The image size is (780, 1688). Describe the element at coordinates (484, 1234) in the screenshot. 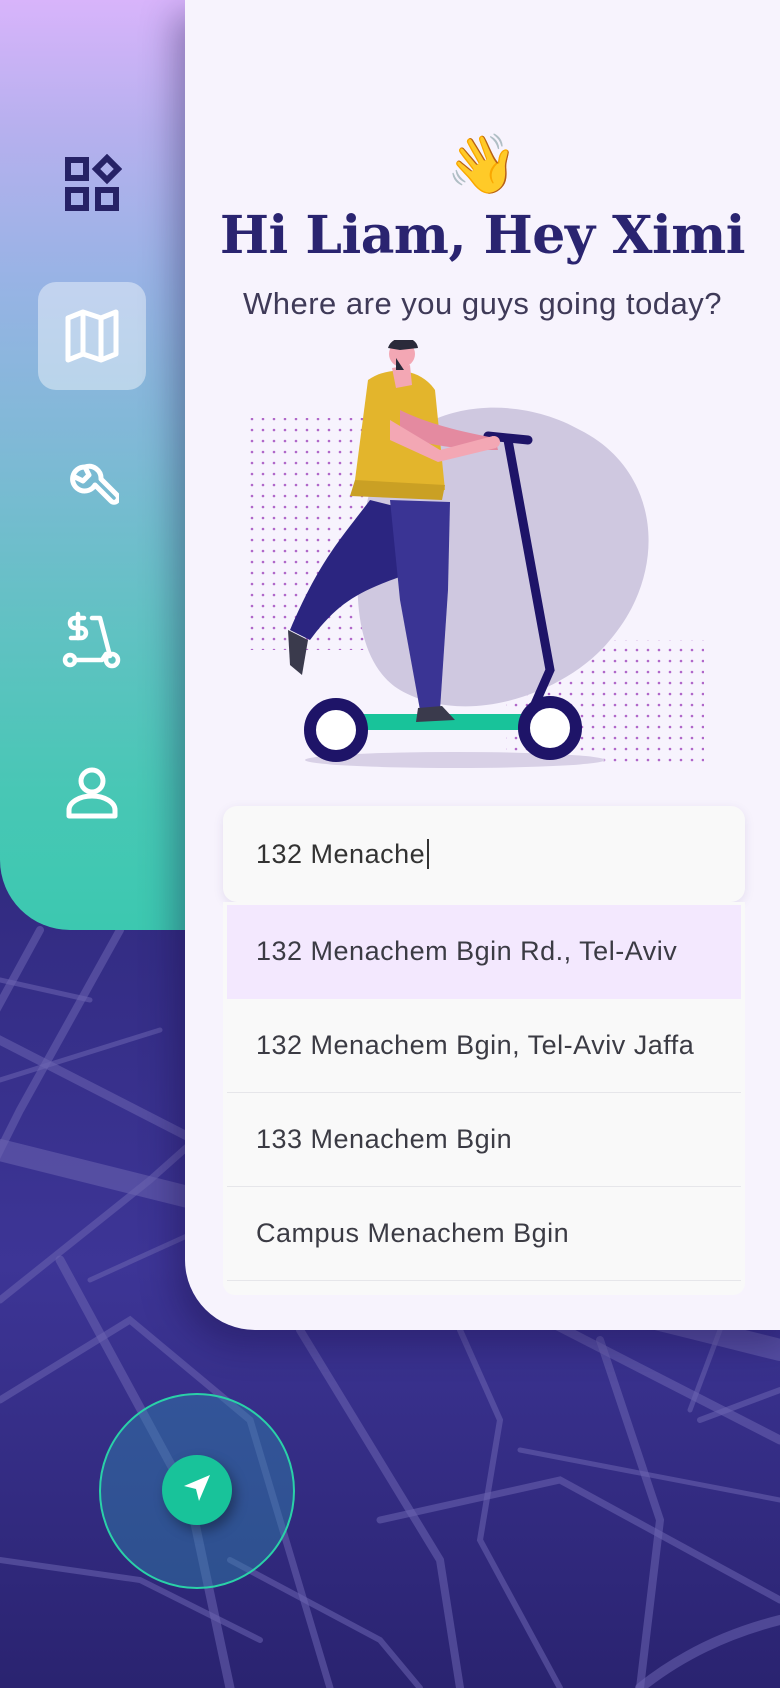

I see `suggestion-item: Campus Menachem Bgin` at that location.